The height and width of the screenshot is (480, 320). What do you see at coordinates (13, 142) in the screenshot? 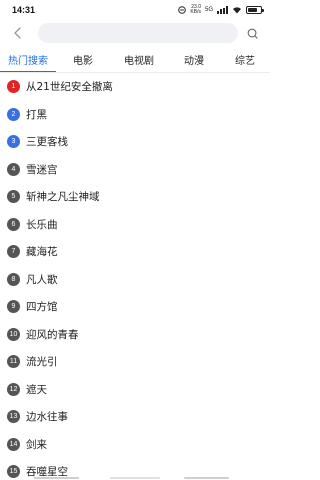
I see `rank-badge: 3` at bounding box center [13, 142].